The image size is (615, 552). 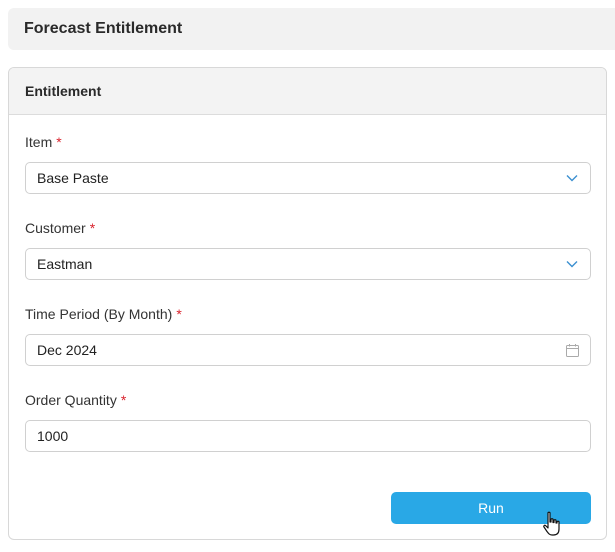 I want to click on order-quantity-field: Order Quantity * 1000, so click(x=308, y=421).